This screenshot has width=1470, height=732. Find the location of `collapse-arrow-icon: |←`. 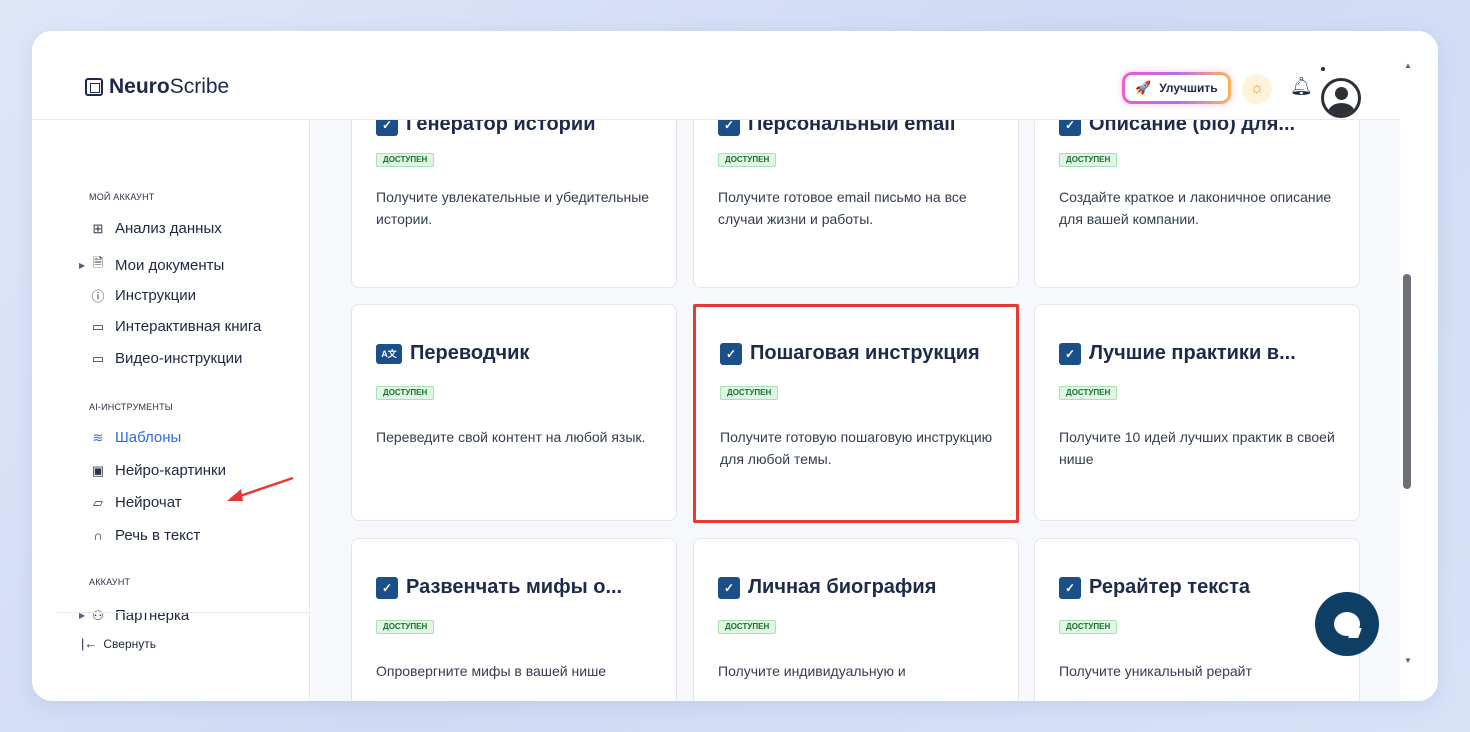

collapse-arrow-icon: |← is located at coordinates (89, 643).